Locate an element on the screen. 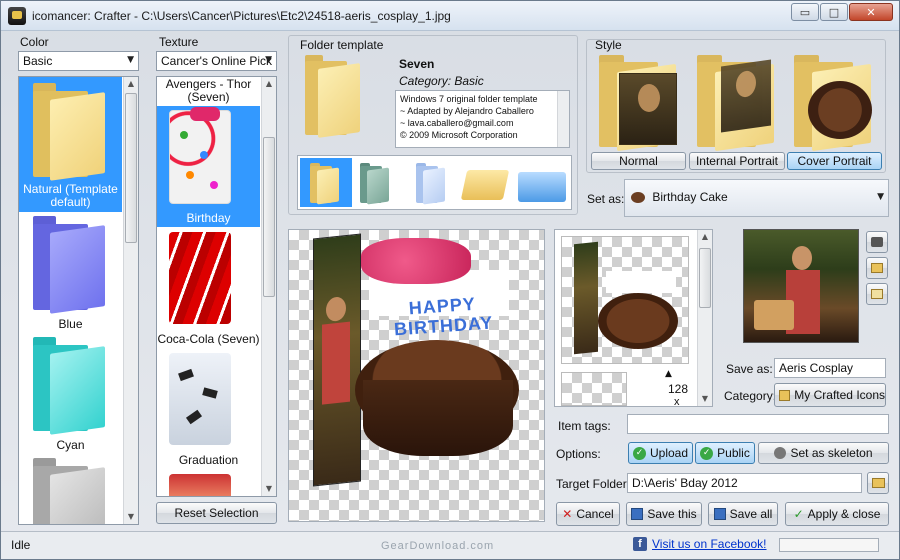 This screenshot has width=900, height=560. color-item-gray is located at coordinates (70, 490).